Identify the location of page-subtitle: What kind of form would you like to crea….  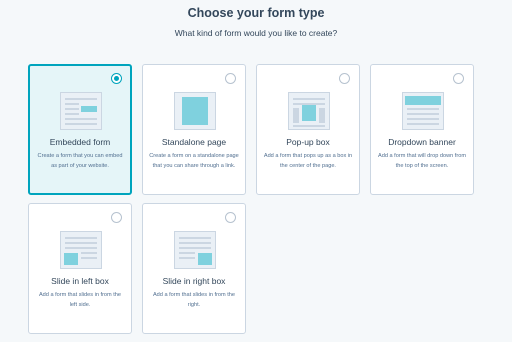
(256, 33).